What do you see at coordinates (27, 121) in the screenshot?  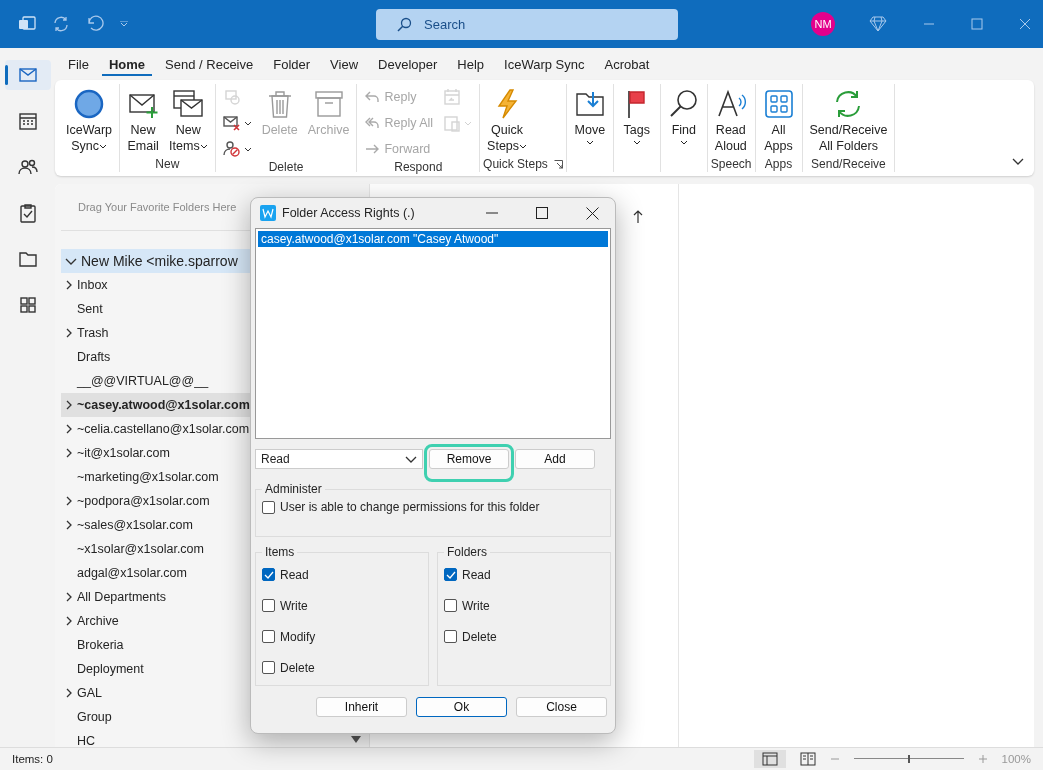 I see `calendar-icon` at bounding box center [27, 121].